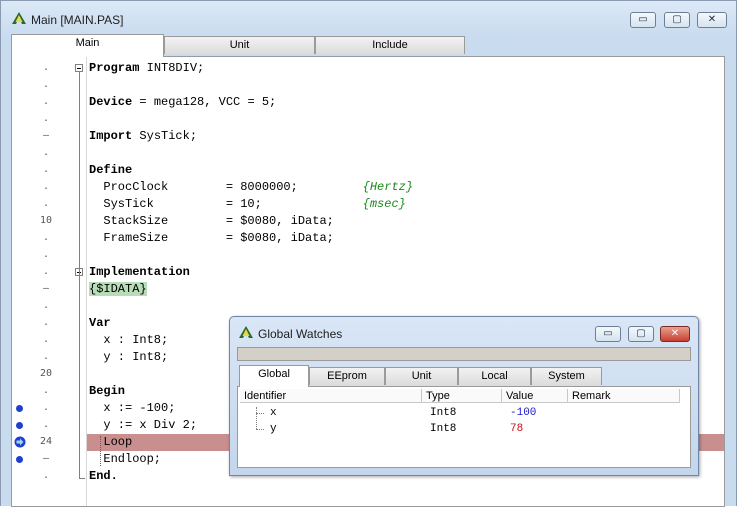 This screenshot has height=507, width=739. Describe the element at coordinates (107, 391) in the screenshot. I see `code-line: Begin` at that location.